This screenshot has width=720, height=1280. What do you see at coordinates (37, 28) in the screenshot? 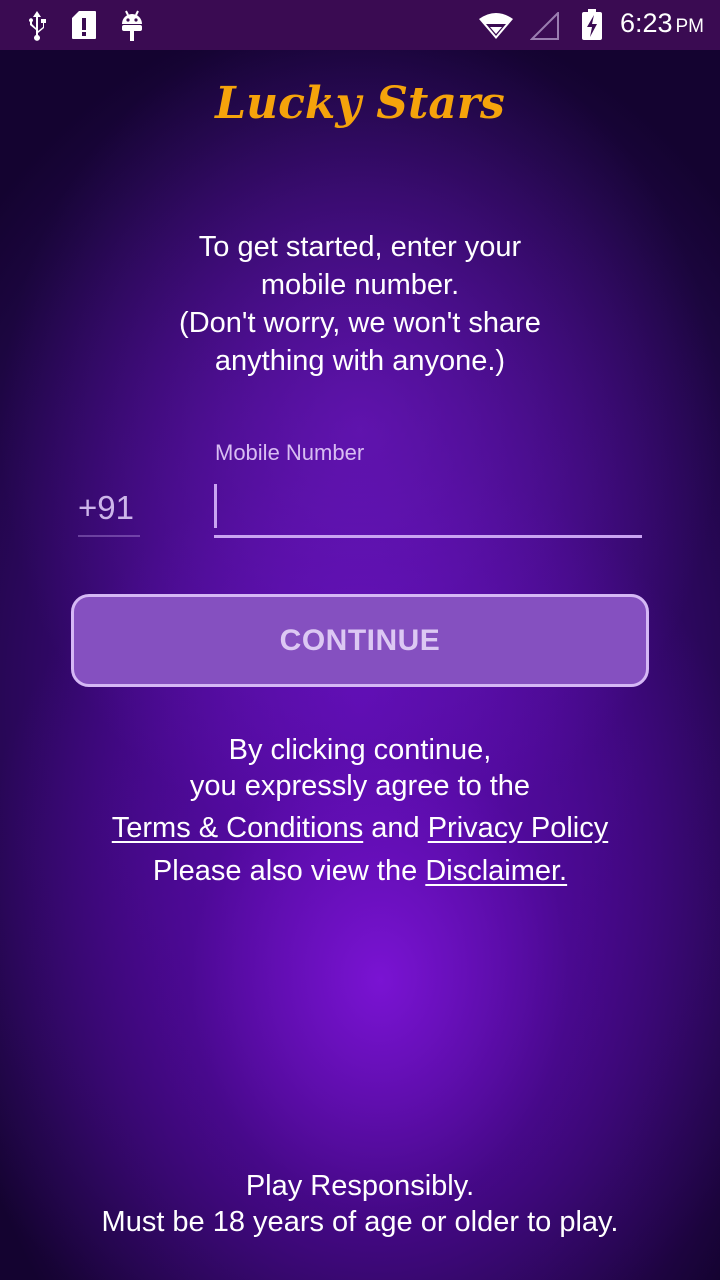
I see `usb-icon` at bounding box center [37, 28].